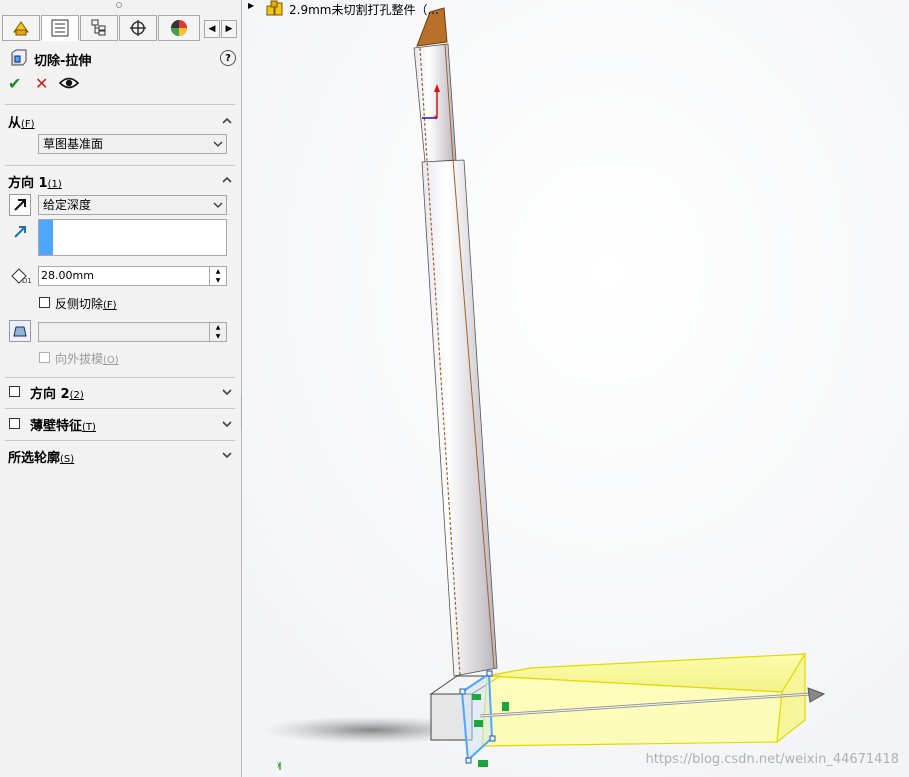 The width and height of the screenshot is (909, 777). I want to click on watermark-text: https://blog.csdn.net/weixin_44671418, so click(772, 759).